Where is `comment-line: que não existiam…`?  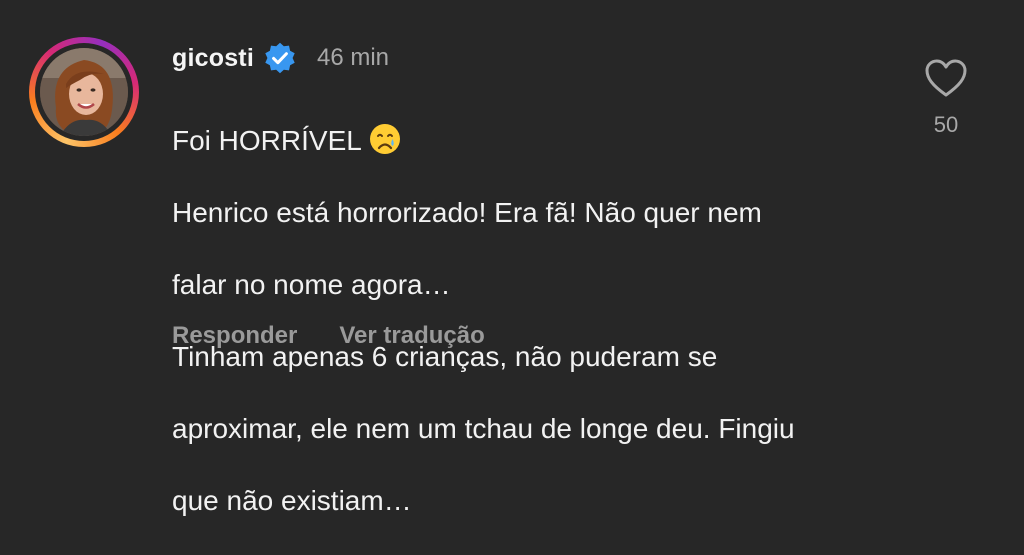 comment-line: que não existiam… is located at coordinates (292, 500).